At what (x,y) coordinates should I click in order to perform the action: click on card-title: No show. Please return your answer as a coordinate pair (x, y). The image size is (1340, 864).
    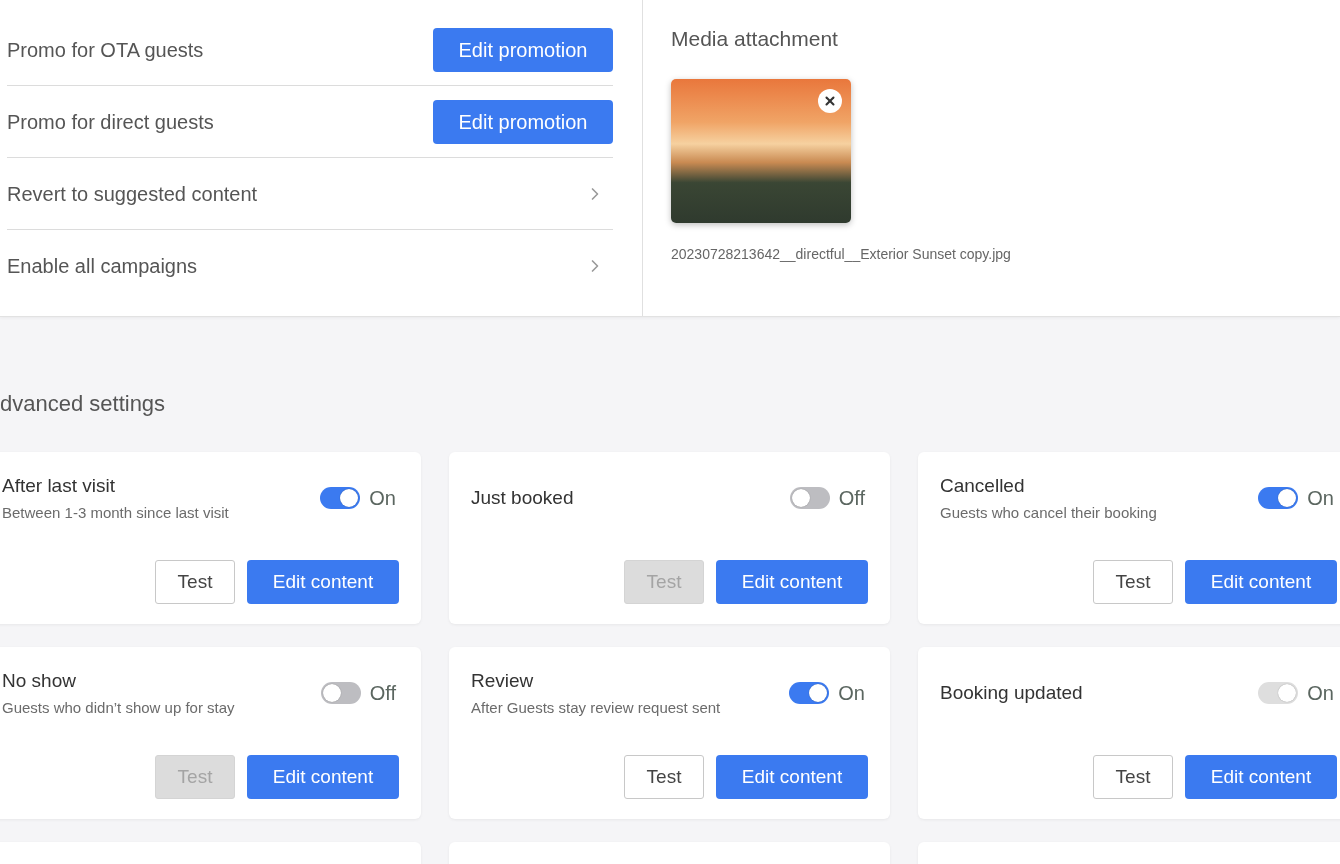
    Looking at the image, I should click on (39, 680).